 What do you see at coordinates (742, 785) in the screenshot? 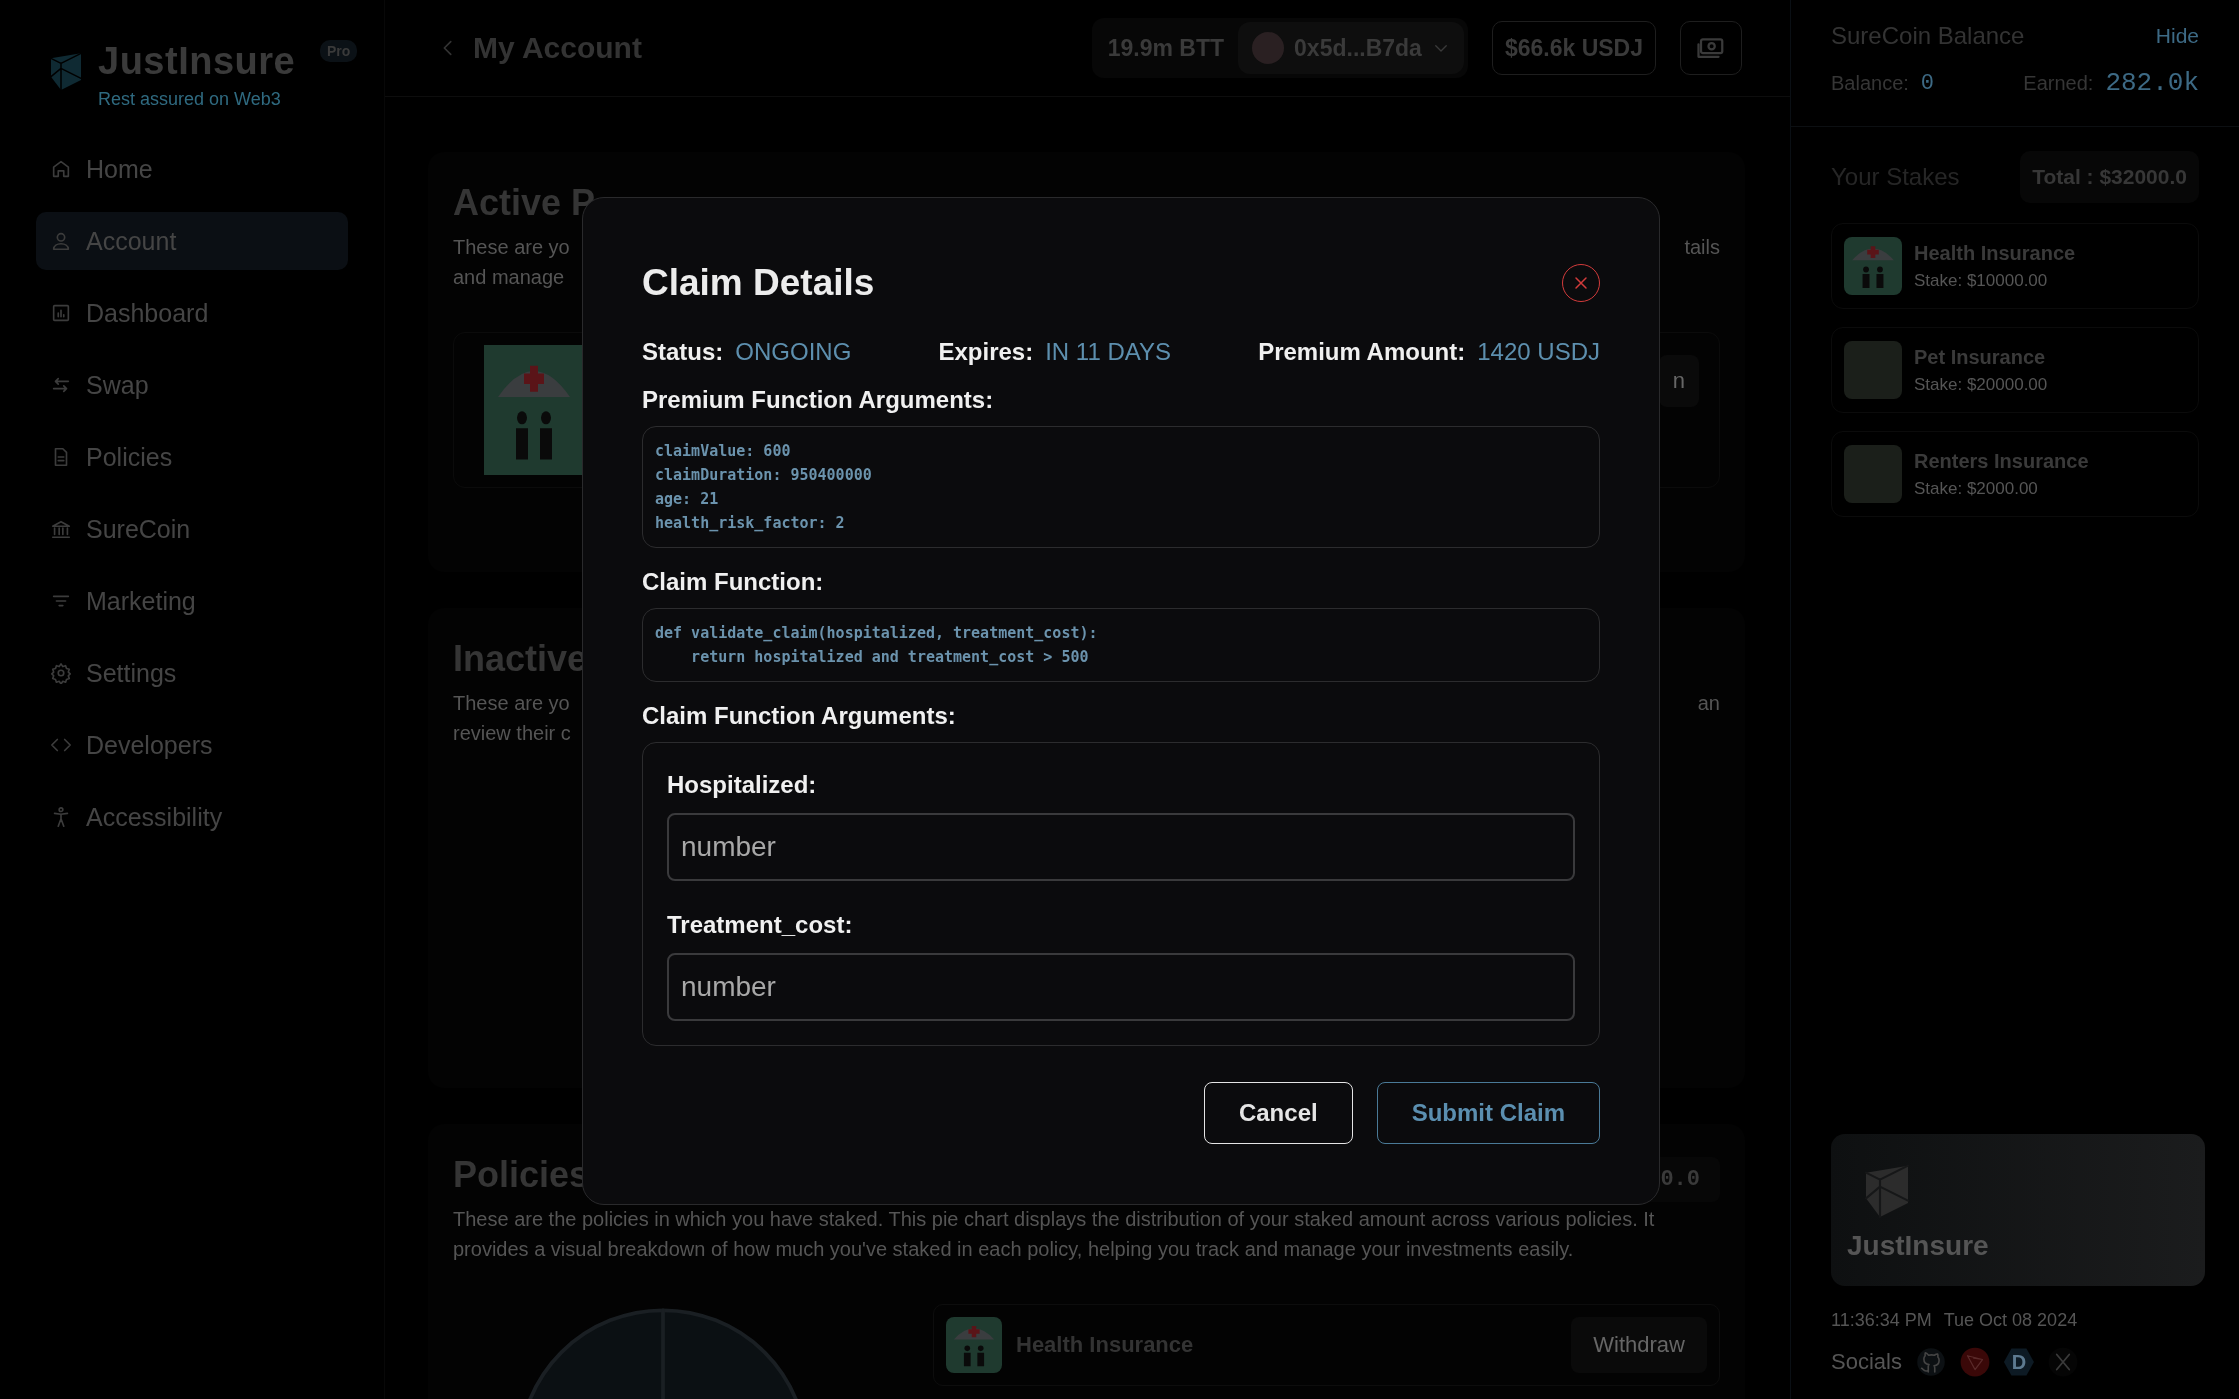
I see `field-label: Hospitalized:` at bounding box center [742, 785].